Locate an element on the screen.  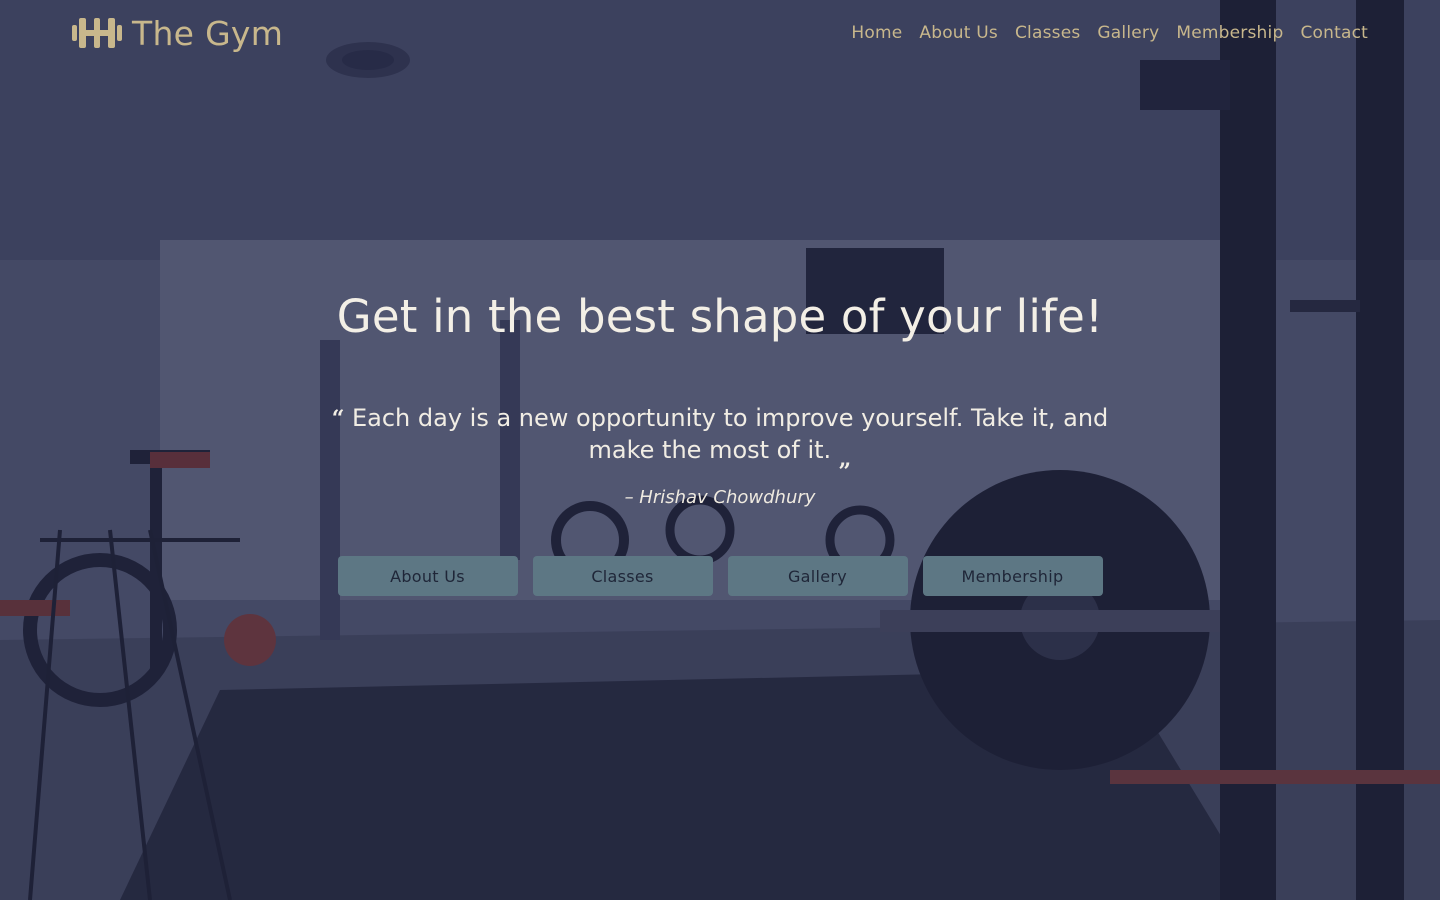
brand-name: The Gym is located at coordinates (208, 33).